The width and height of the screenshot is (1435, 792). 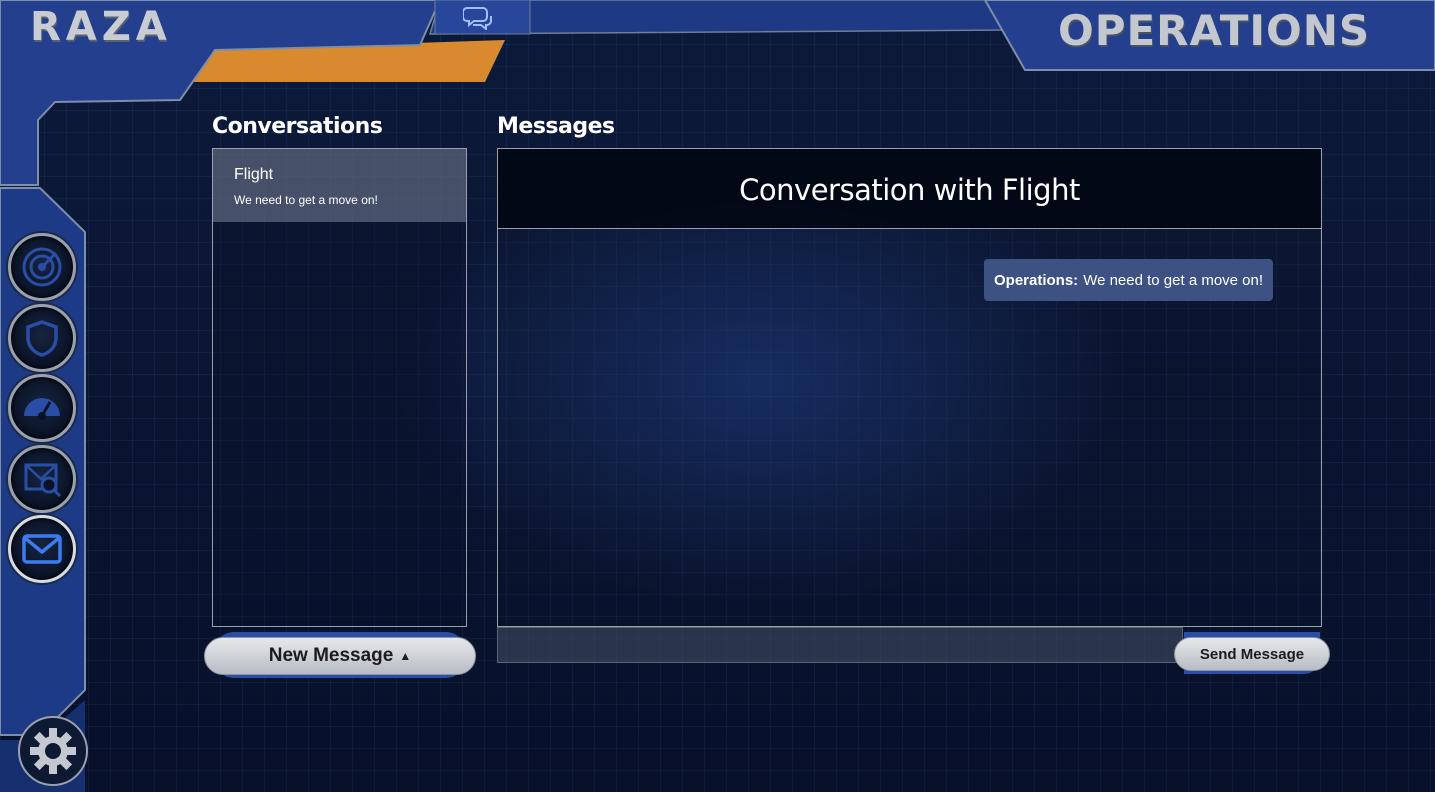 I want to click on send-message-label: Send Message, so click(x=1252, y=654).